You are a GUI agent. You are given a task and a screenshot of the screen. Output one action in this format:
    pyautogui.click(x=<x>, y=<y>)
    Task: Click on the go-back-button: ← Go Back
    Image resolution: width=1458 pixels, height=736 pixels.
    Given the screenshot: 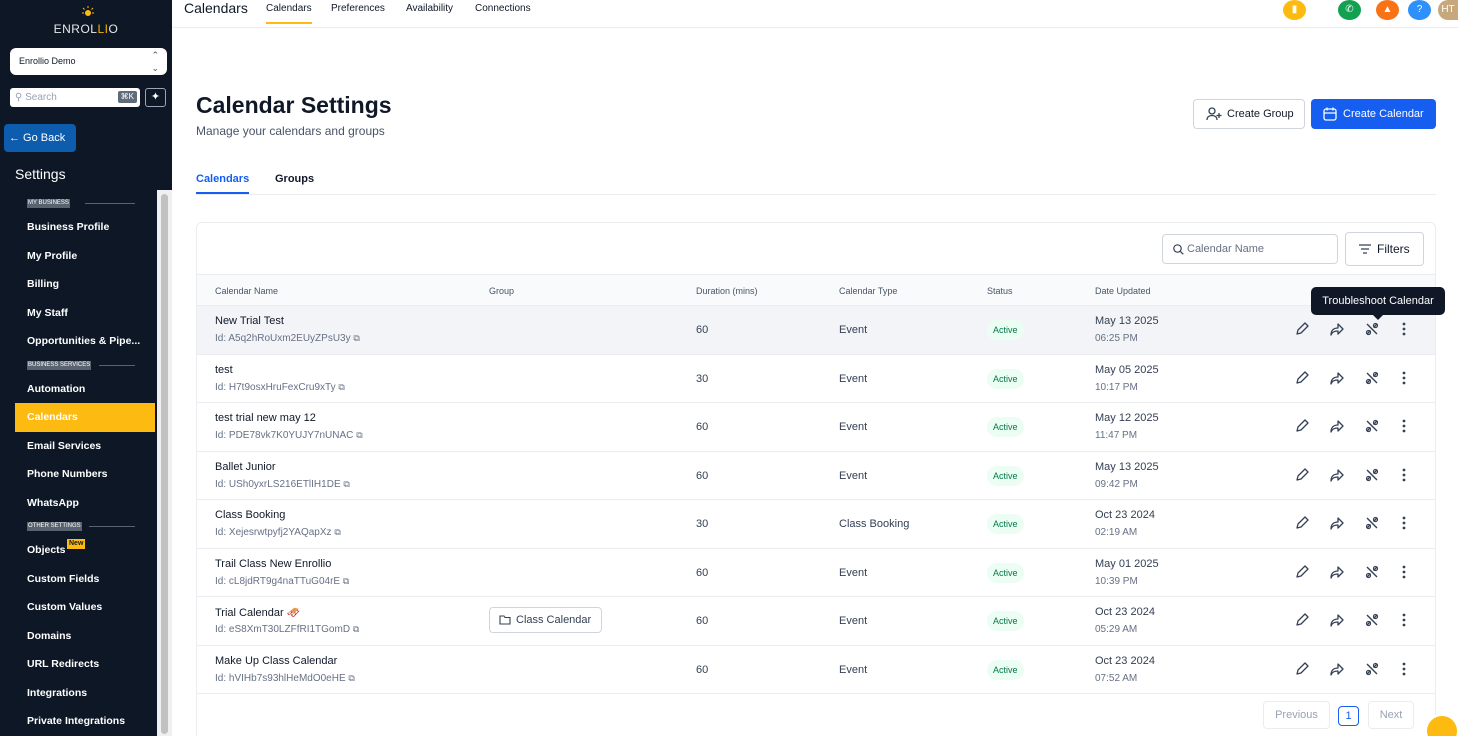 What is the action you would take?
    pyautogui.click(x=40, y=138)
    